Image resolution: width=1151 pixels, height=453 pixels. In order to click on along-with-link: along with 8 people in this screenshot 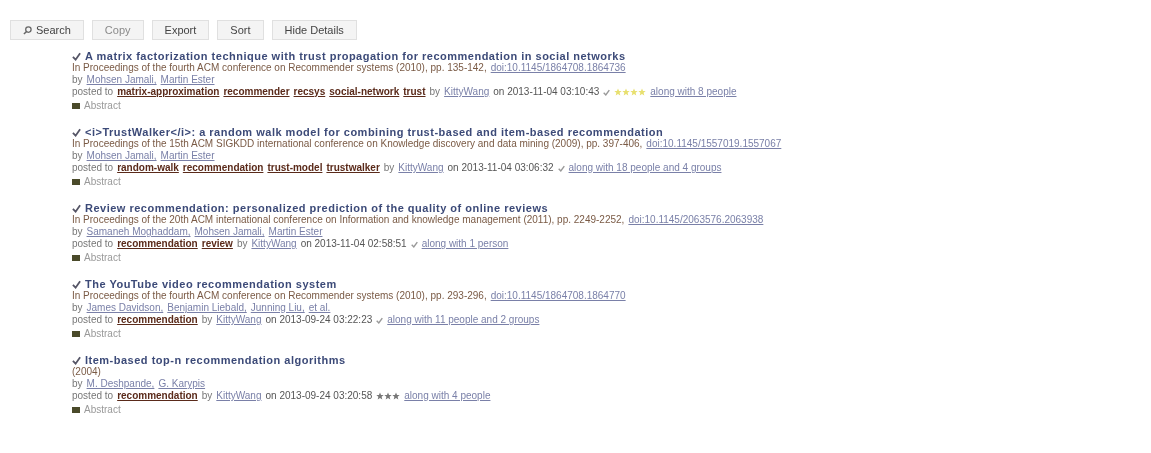, I will do `click(693, 92)`.